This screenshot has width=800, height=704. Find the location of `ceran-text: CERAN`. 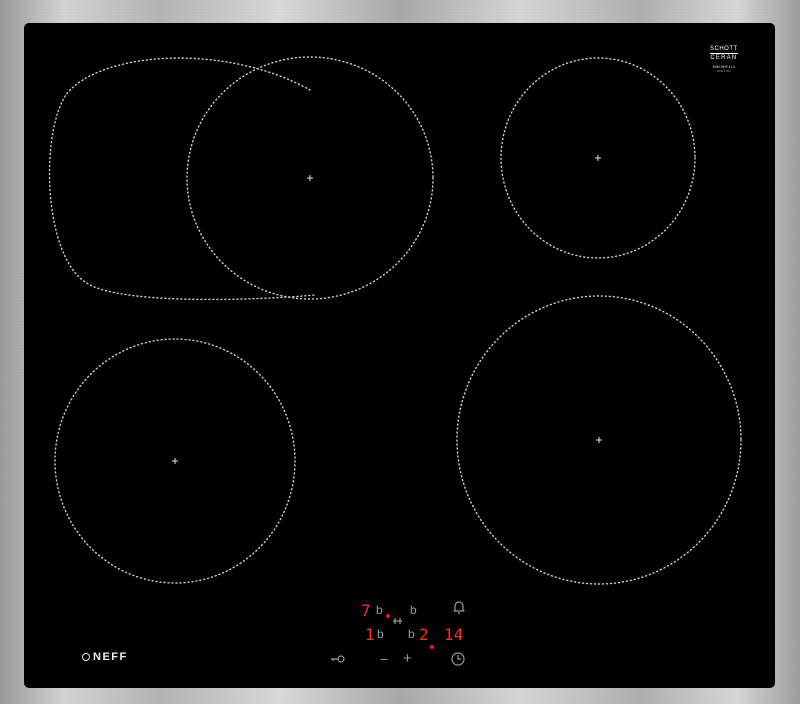

ceran-text: CERAN is located at coordinates (724, 57).